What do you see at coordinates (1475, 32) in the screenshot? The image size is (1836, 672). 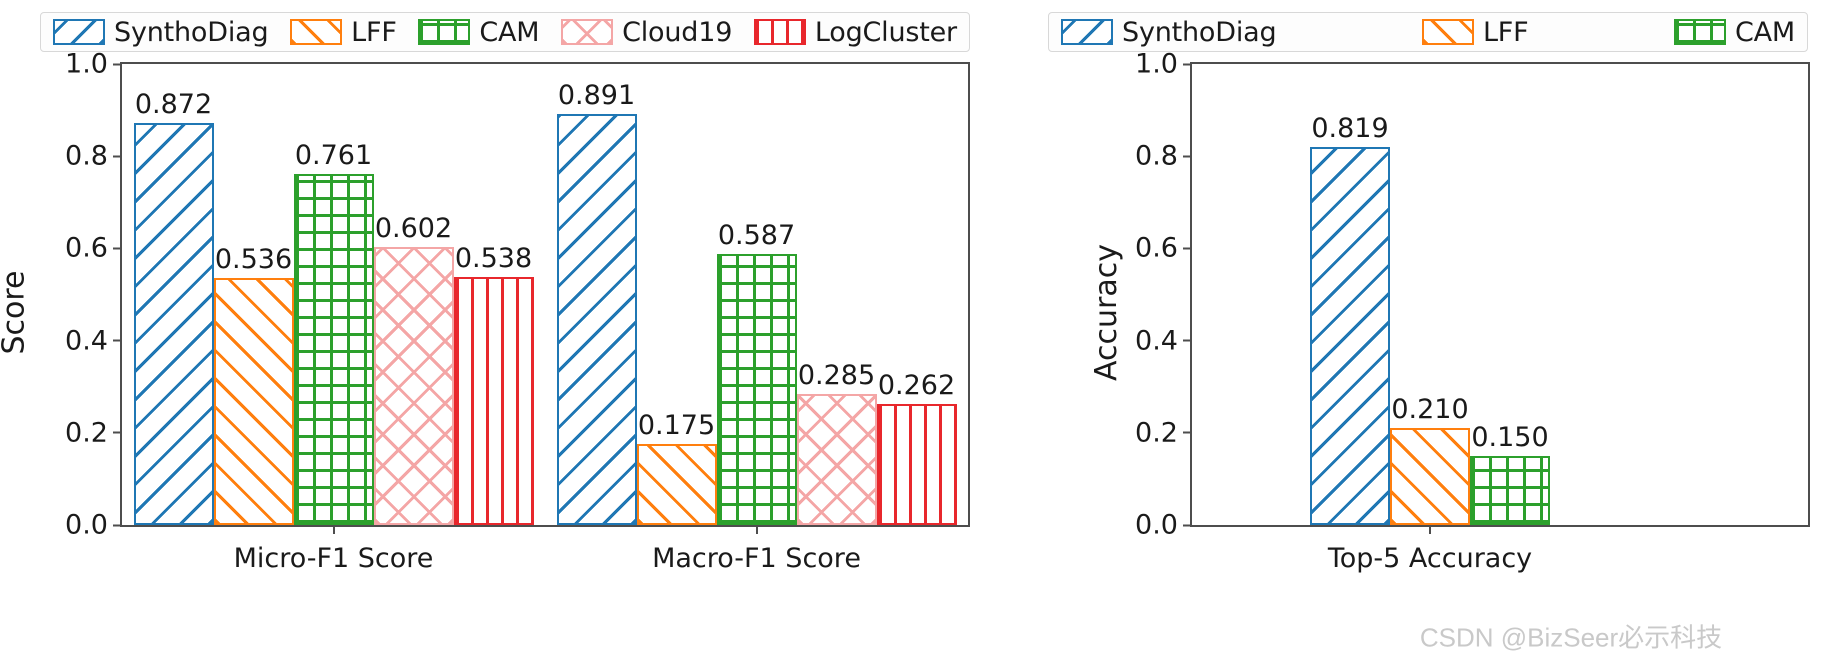 I see `right-legend-item-lff: LFF` at bounding box center [1475, 32].